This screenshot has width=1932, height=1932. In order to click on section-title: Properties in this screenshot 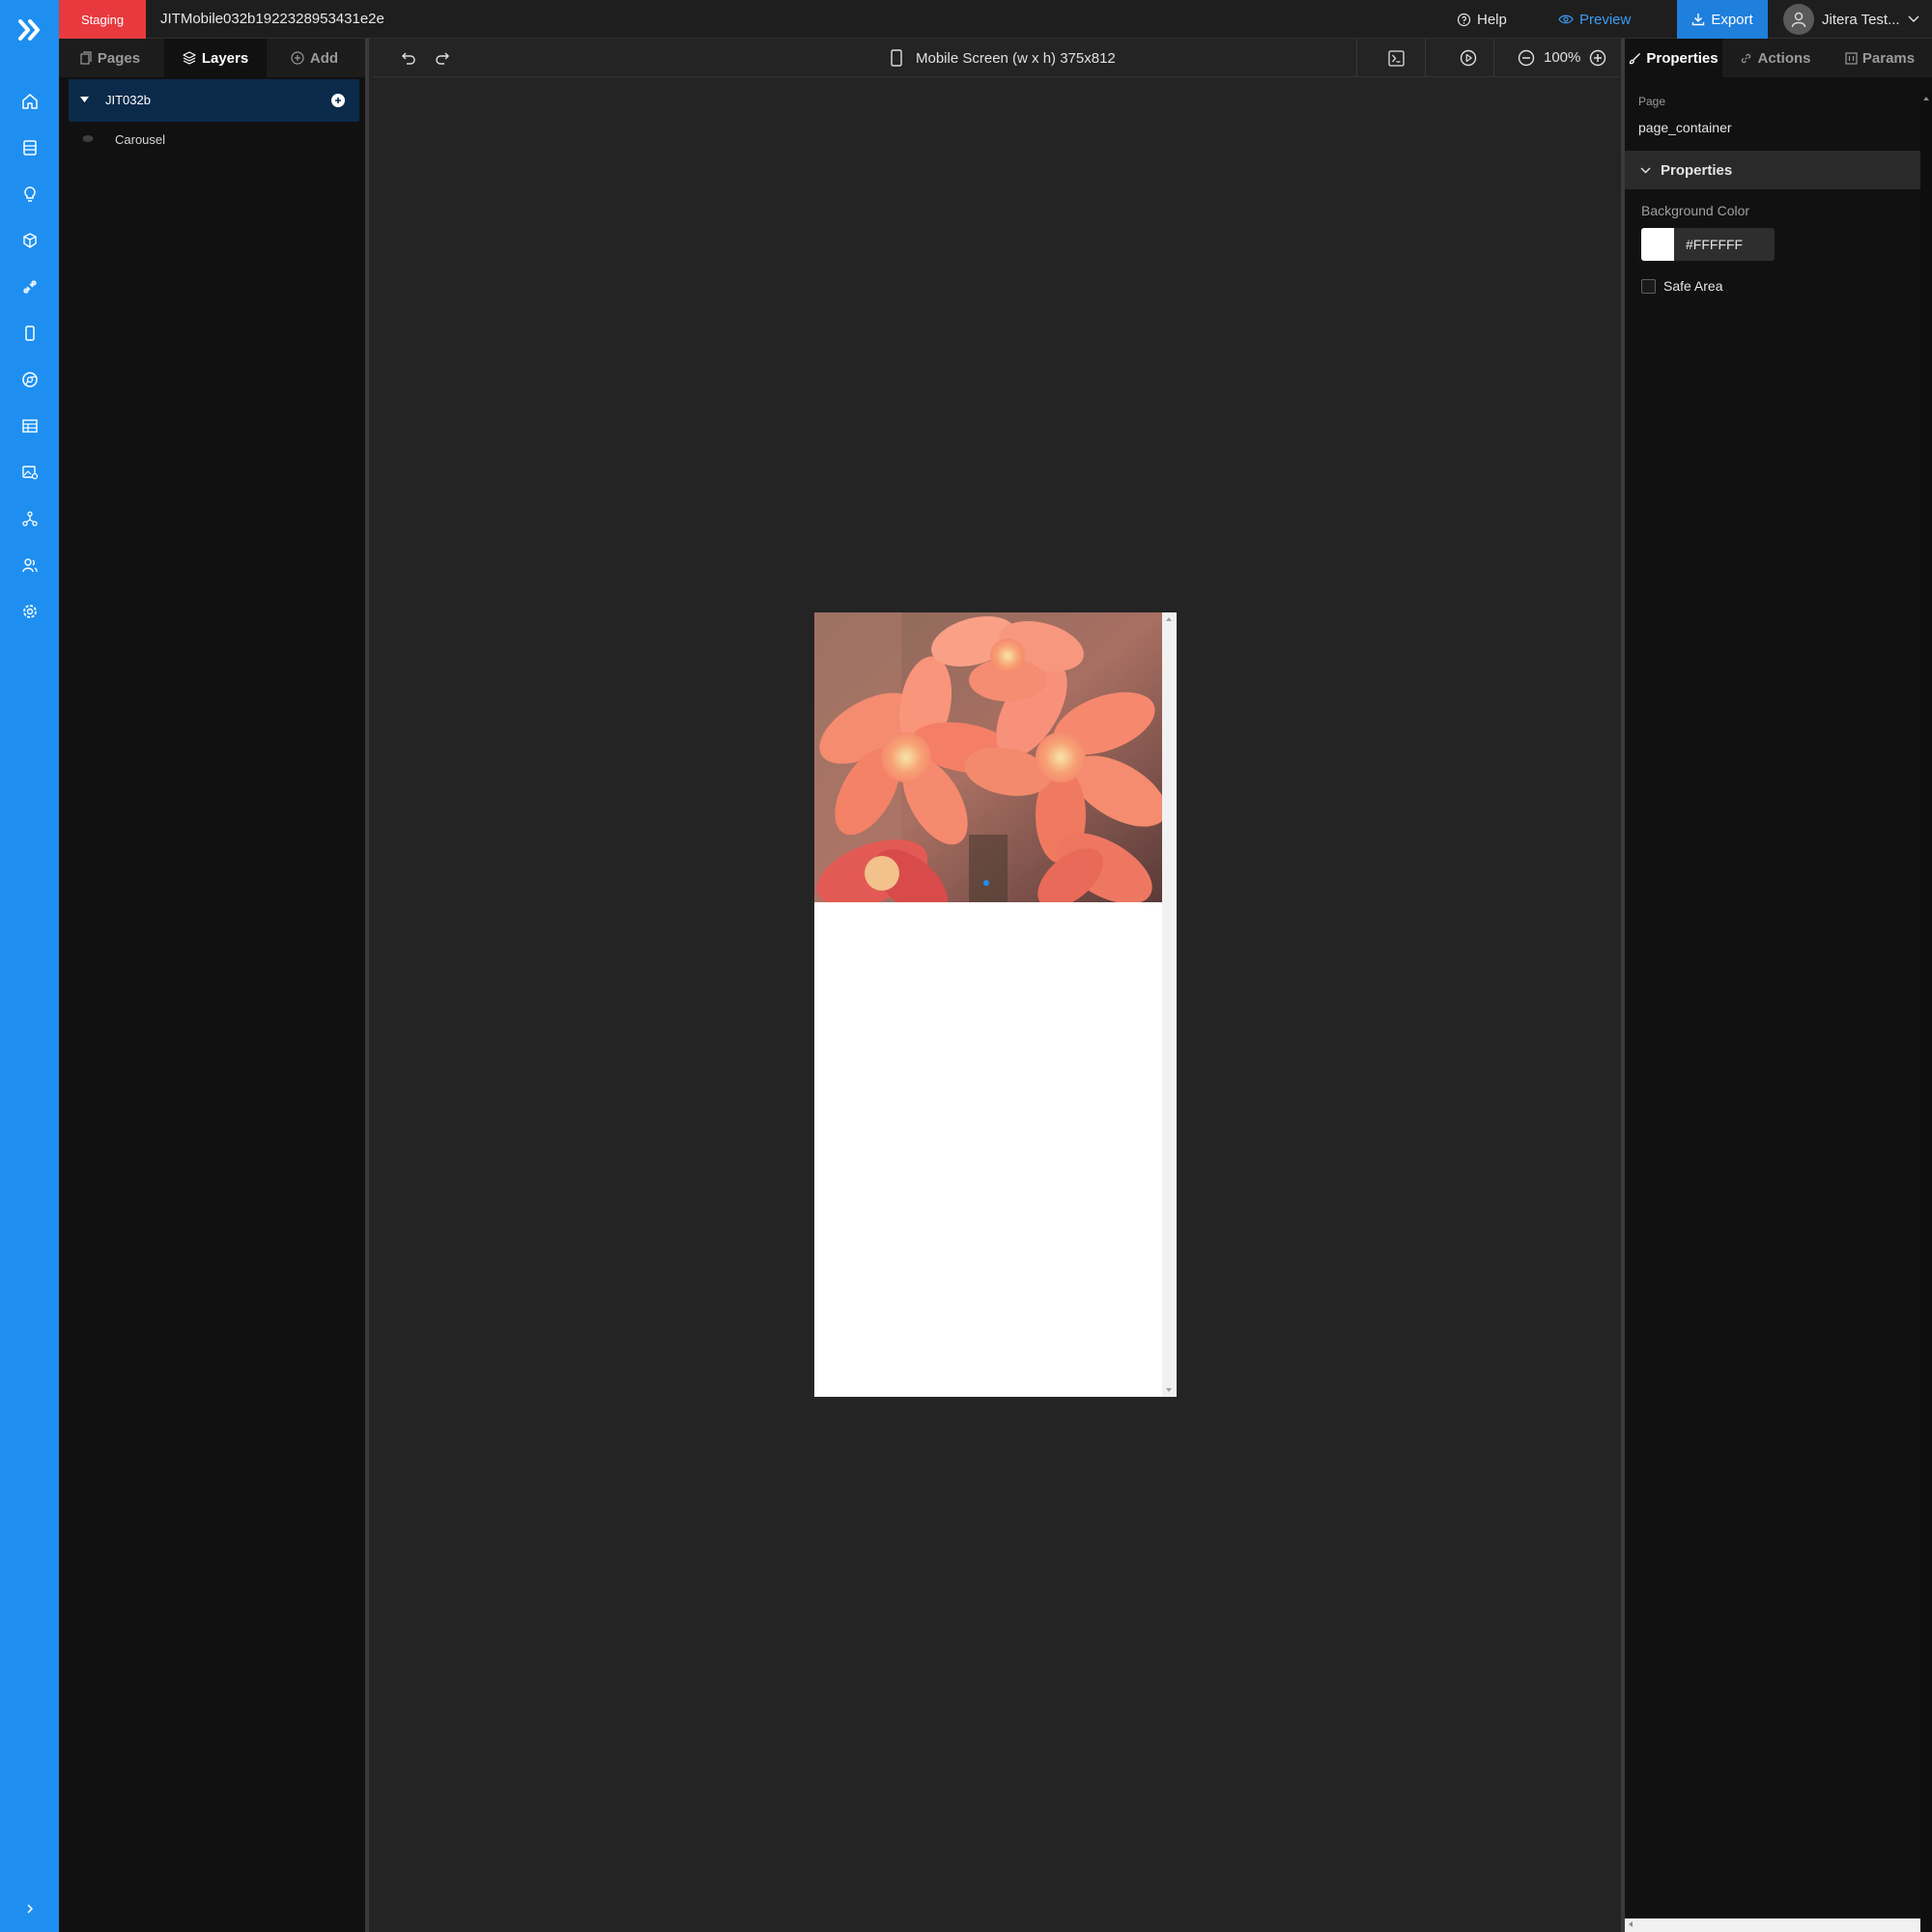, I will do `click(1697, 170)`.